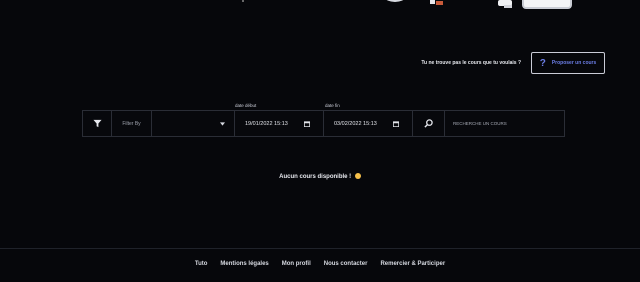 Image resolution: width=640 pixels, height=282 pixels. What do you see at coordinates (320, 6) in the screenshot?
I see `hero-illustration` at bounding box center [320, 6].